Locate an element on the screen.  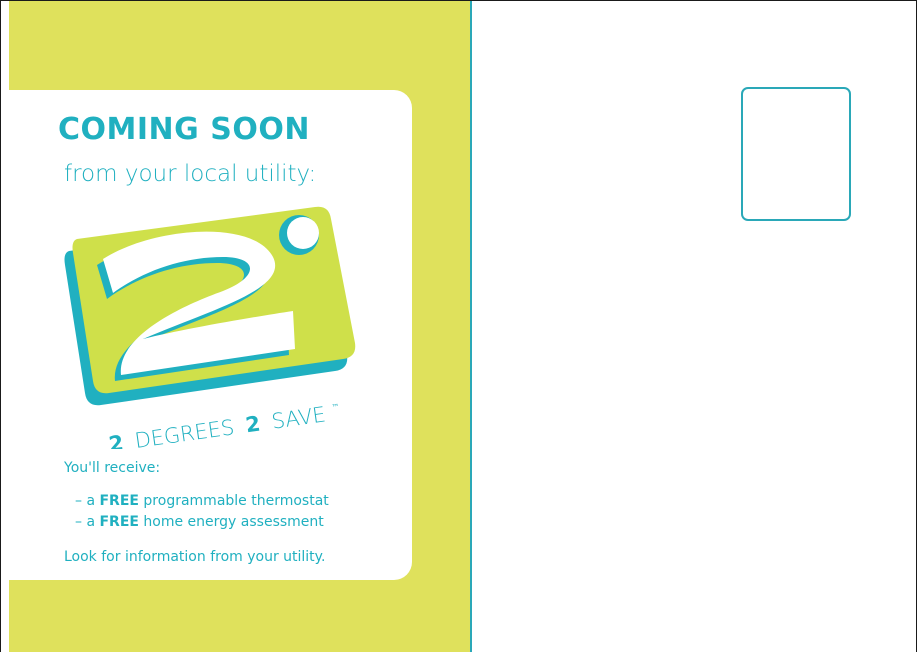
svg-text:2 DEGREES 2: 2 DEGREES 2 SAVE ™ is located at coordinates (224, 424).